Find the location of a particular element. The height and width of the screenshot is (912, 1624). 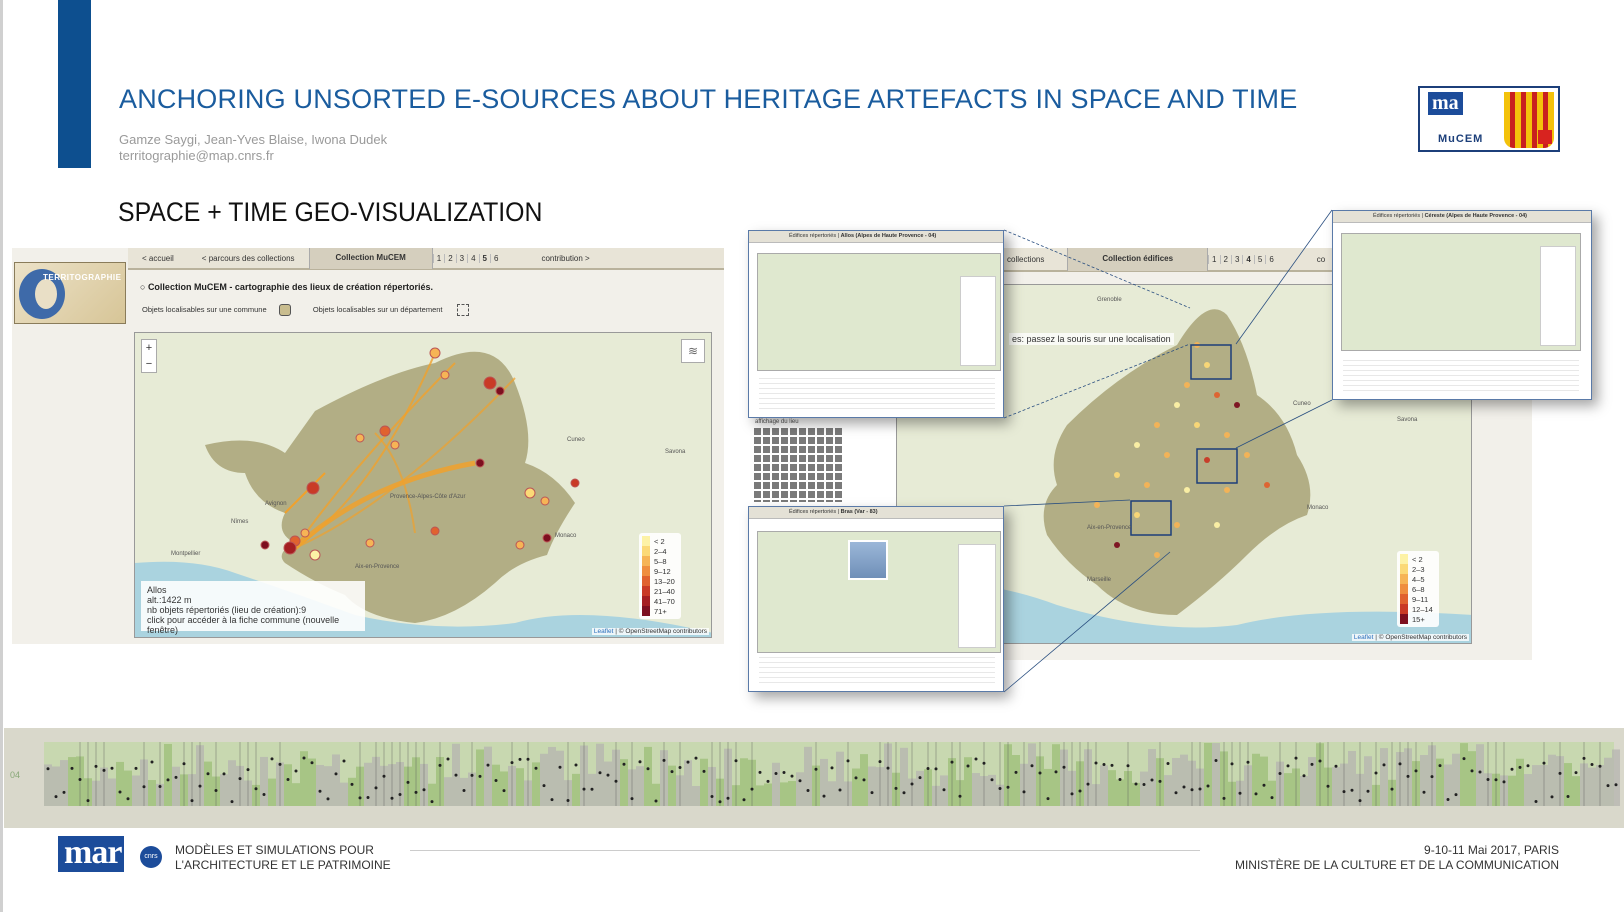

page-link-1: 1 is located at coordinates (438, 258).